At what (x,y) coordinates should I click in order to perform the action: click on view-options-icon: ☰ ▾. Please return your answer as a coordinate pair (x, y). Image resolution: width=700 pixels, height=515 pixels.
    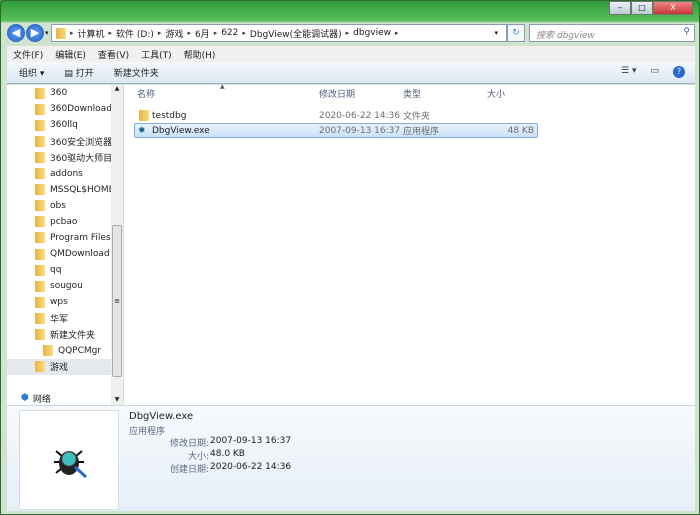
    Looking at the image, I should click on (628, 72).